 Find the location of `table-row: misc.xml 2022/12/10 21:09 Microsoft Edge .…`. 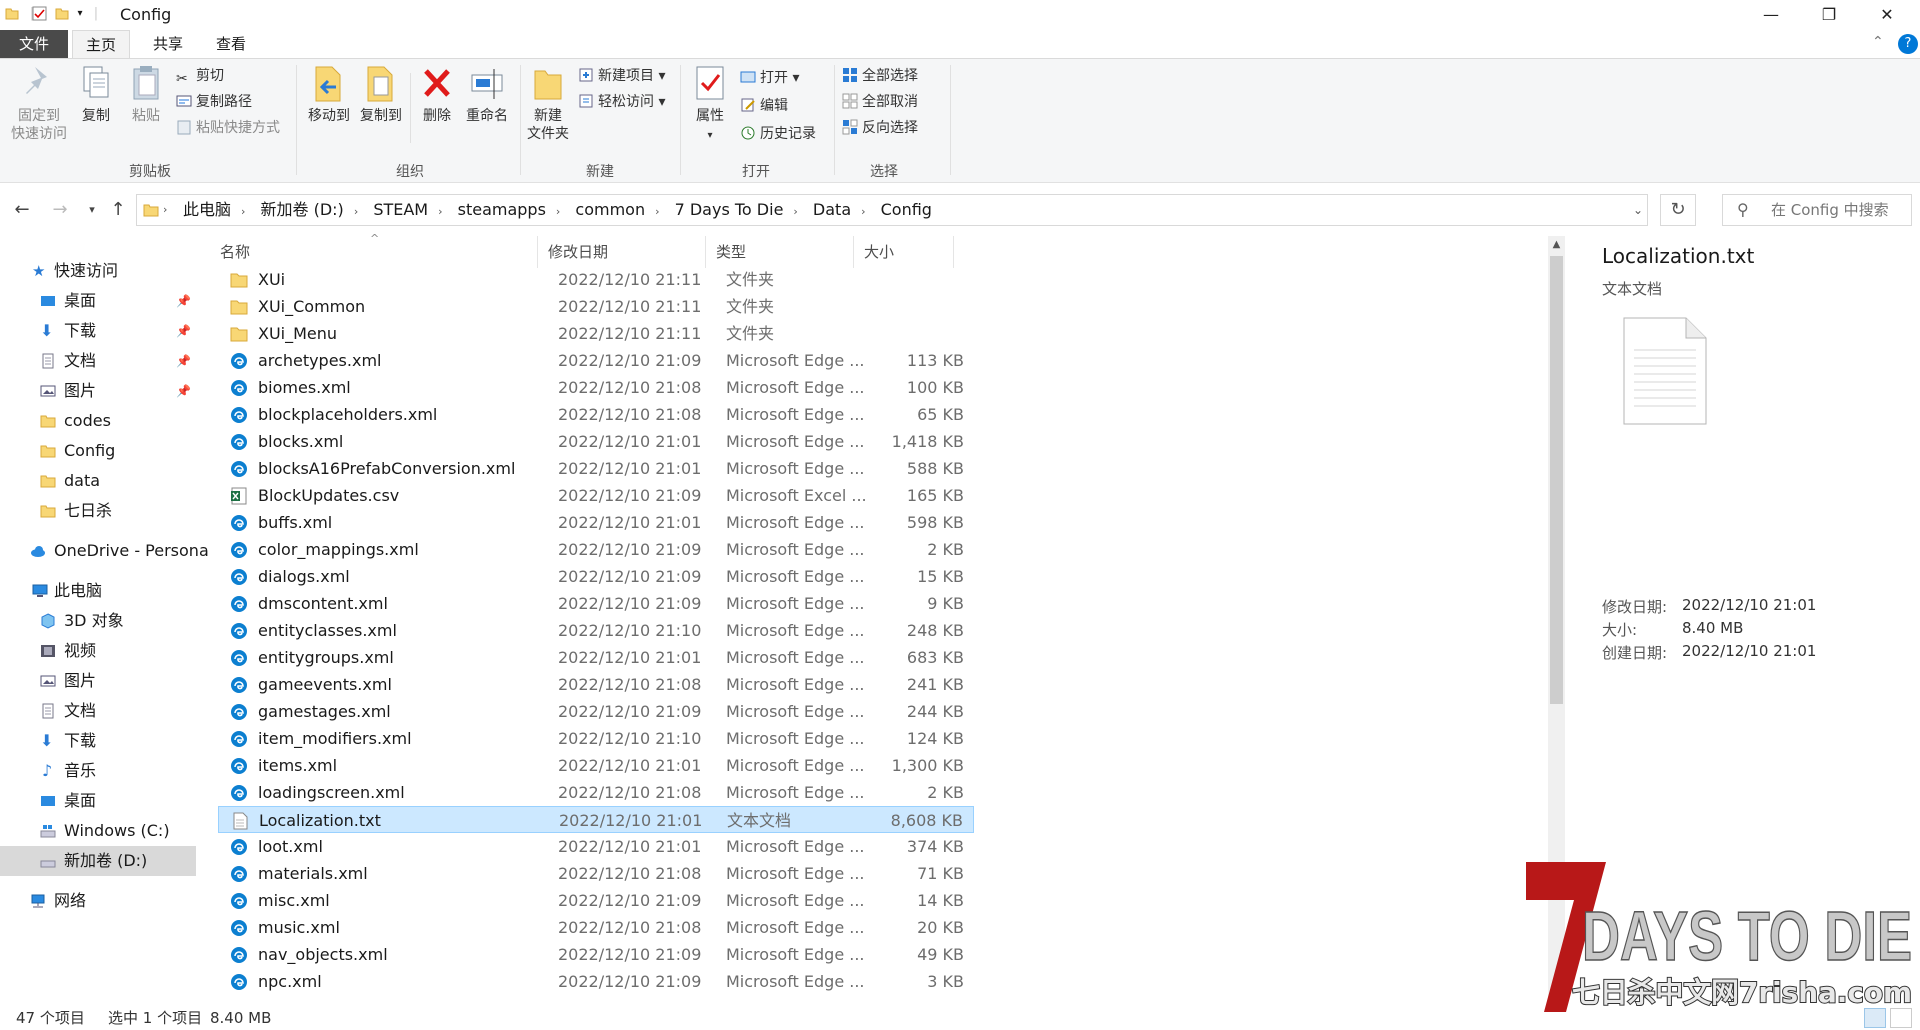

table-row: misc.xml 2022/12/10 21:09 Microsoft Edge .… is located at coordinates (596, 900).